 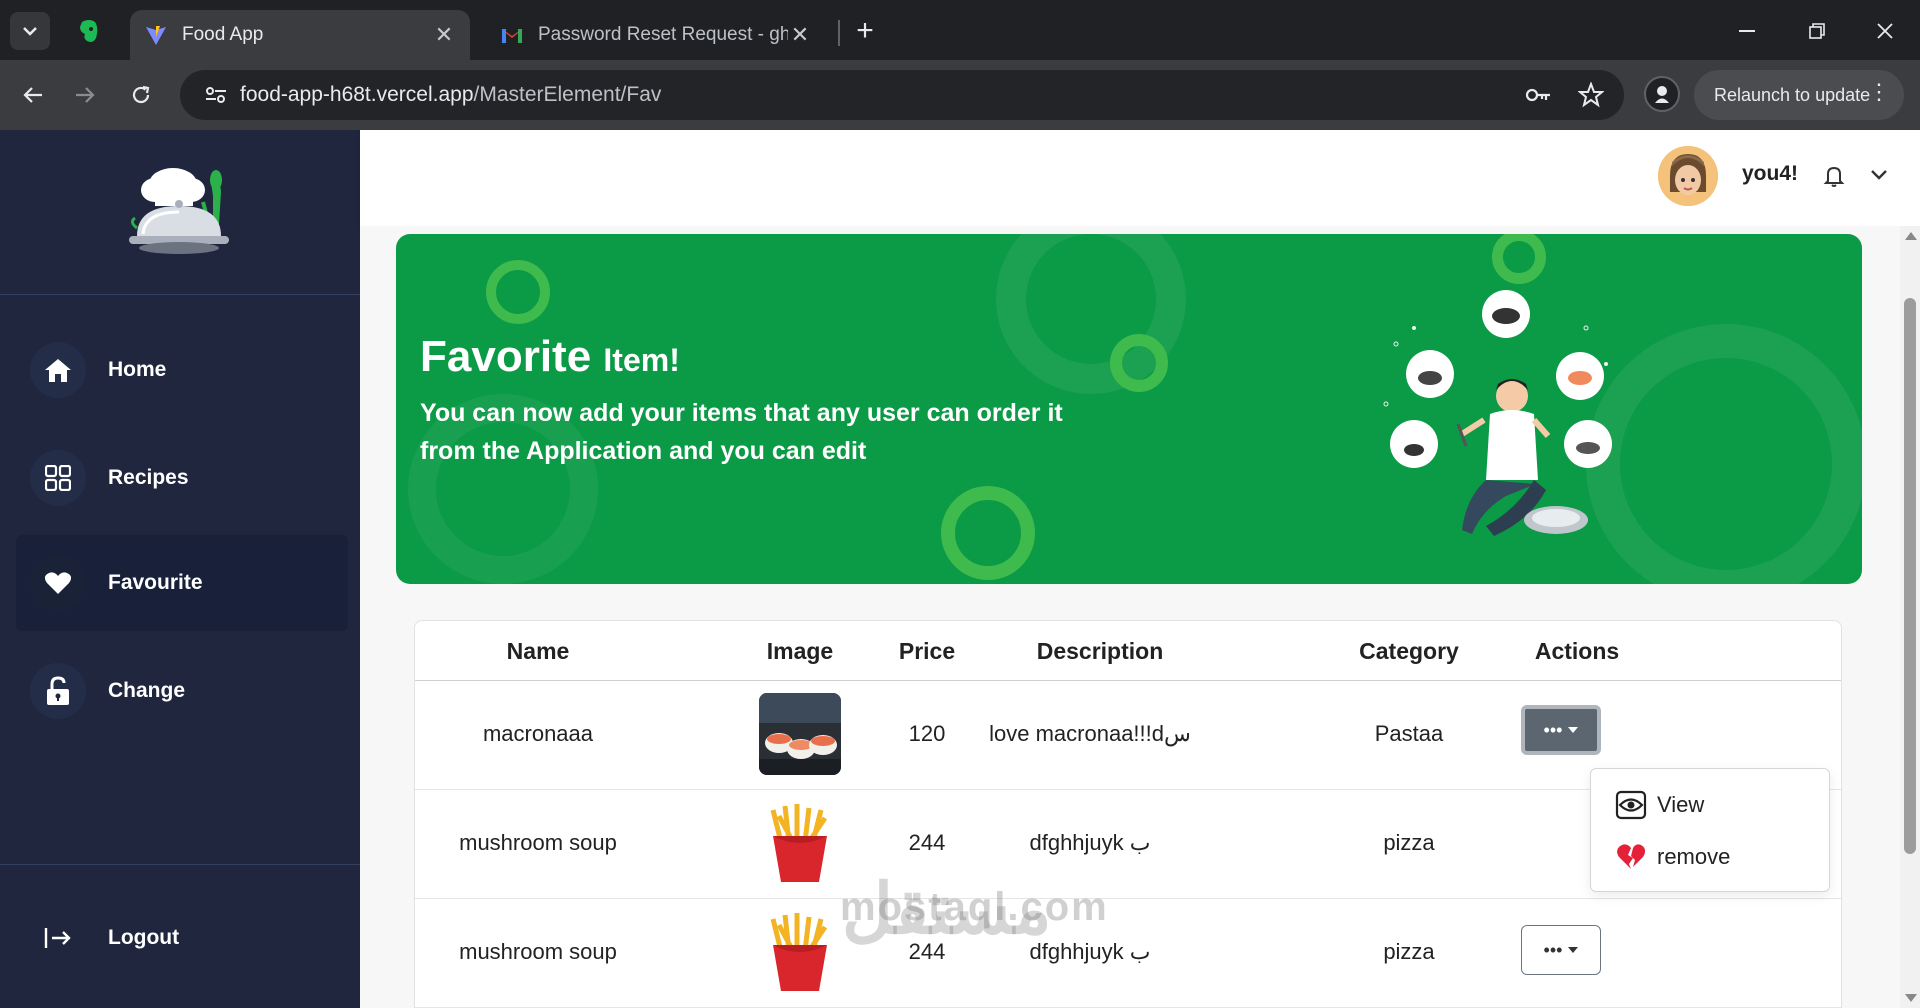 I want to click on app-header: you4!, so click(x=1140, y=178).